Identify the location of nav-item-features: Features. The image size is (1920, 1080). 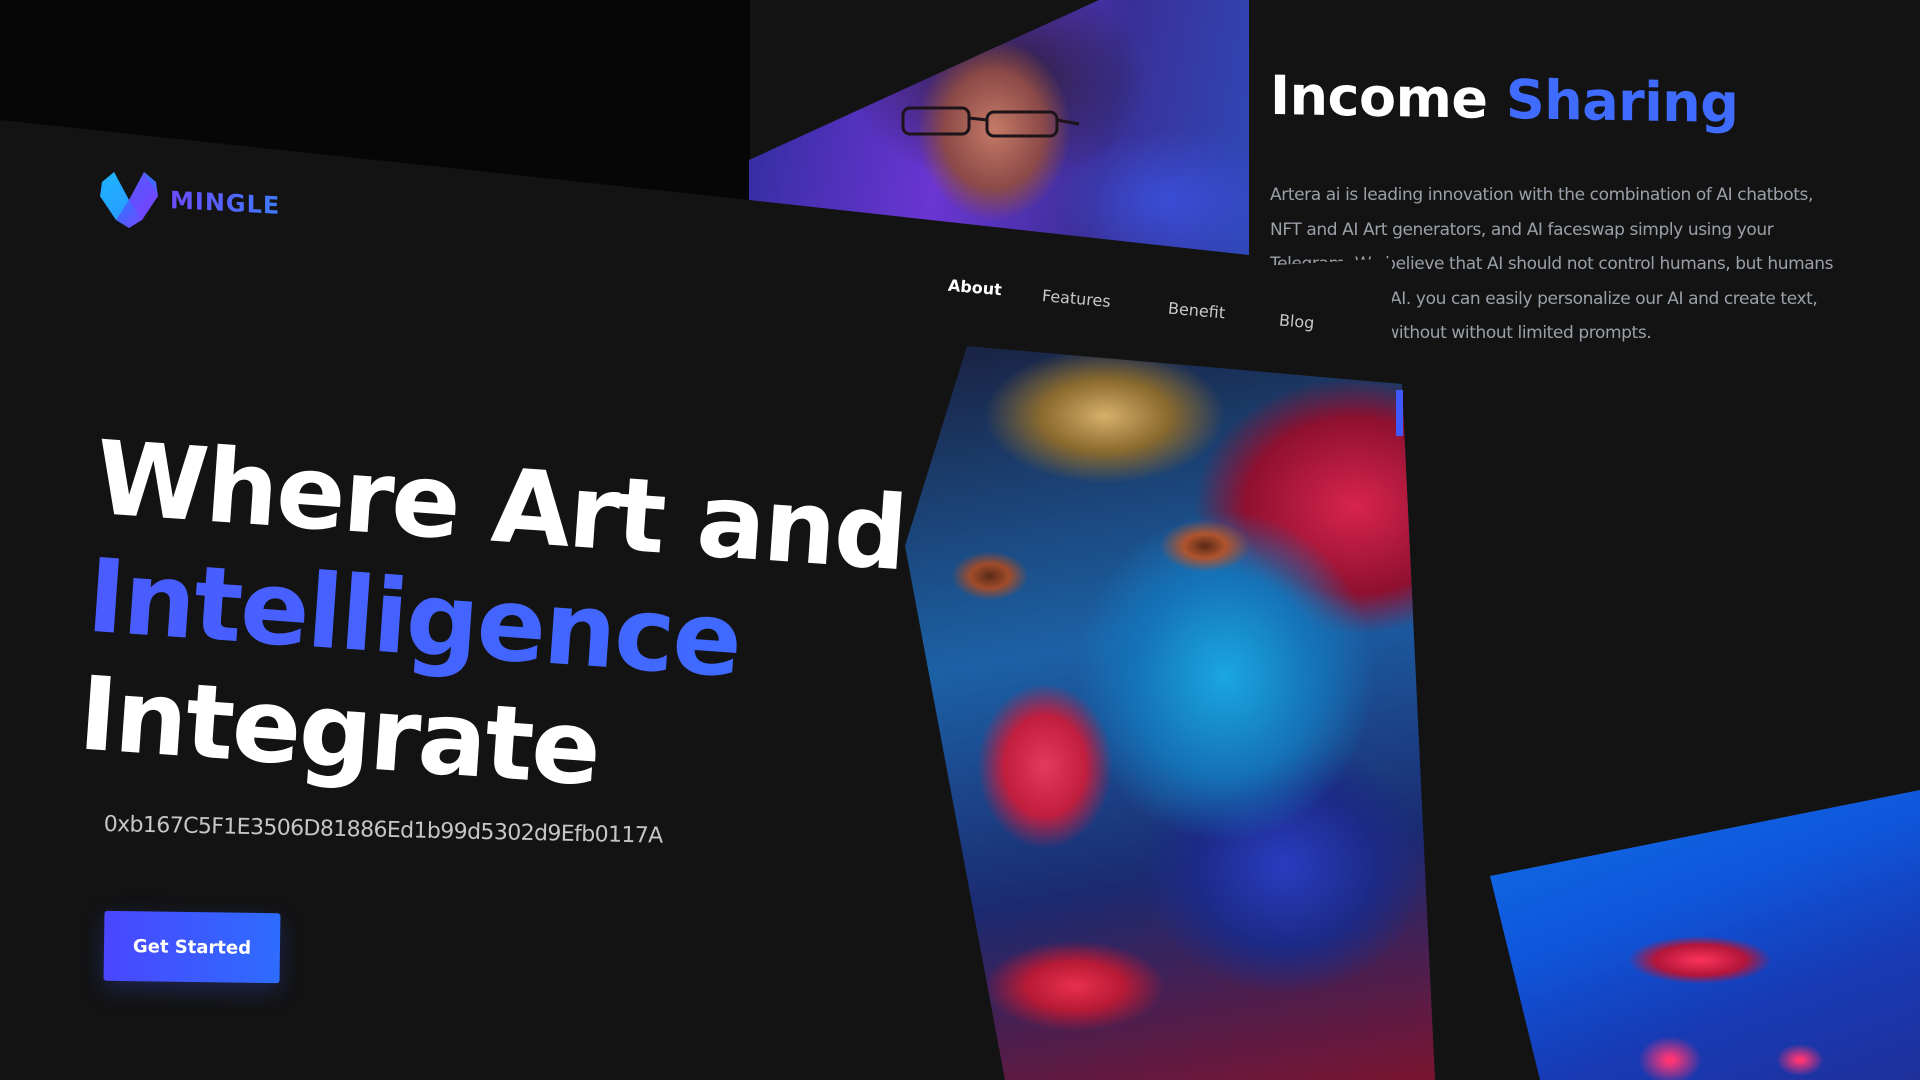
(1076, 298).